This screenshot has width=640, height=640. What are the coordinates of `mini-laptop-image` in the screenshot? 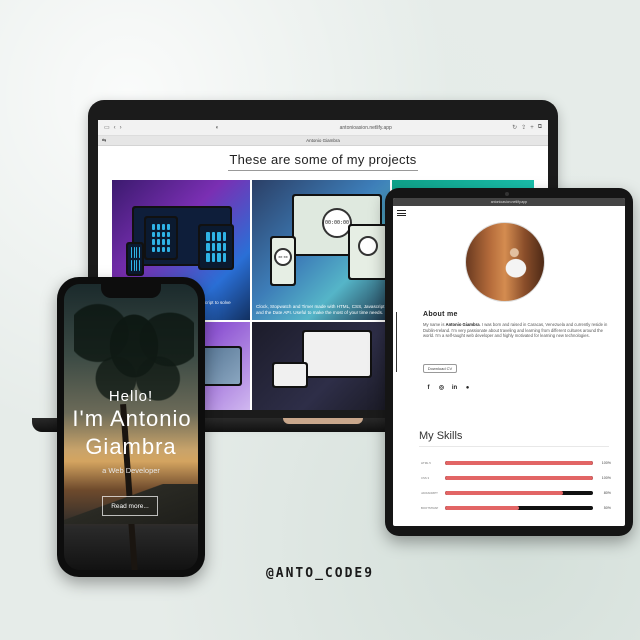 It's located at (337, 354).